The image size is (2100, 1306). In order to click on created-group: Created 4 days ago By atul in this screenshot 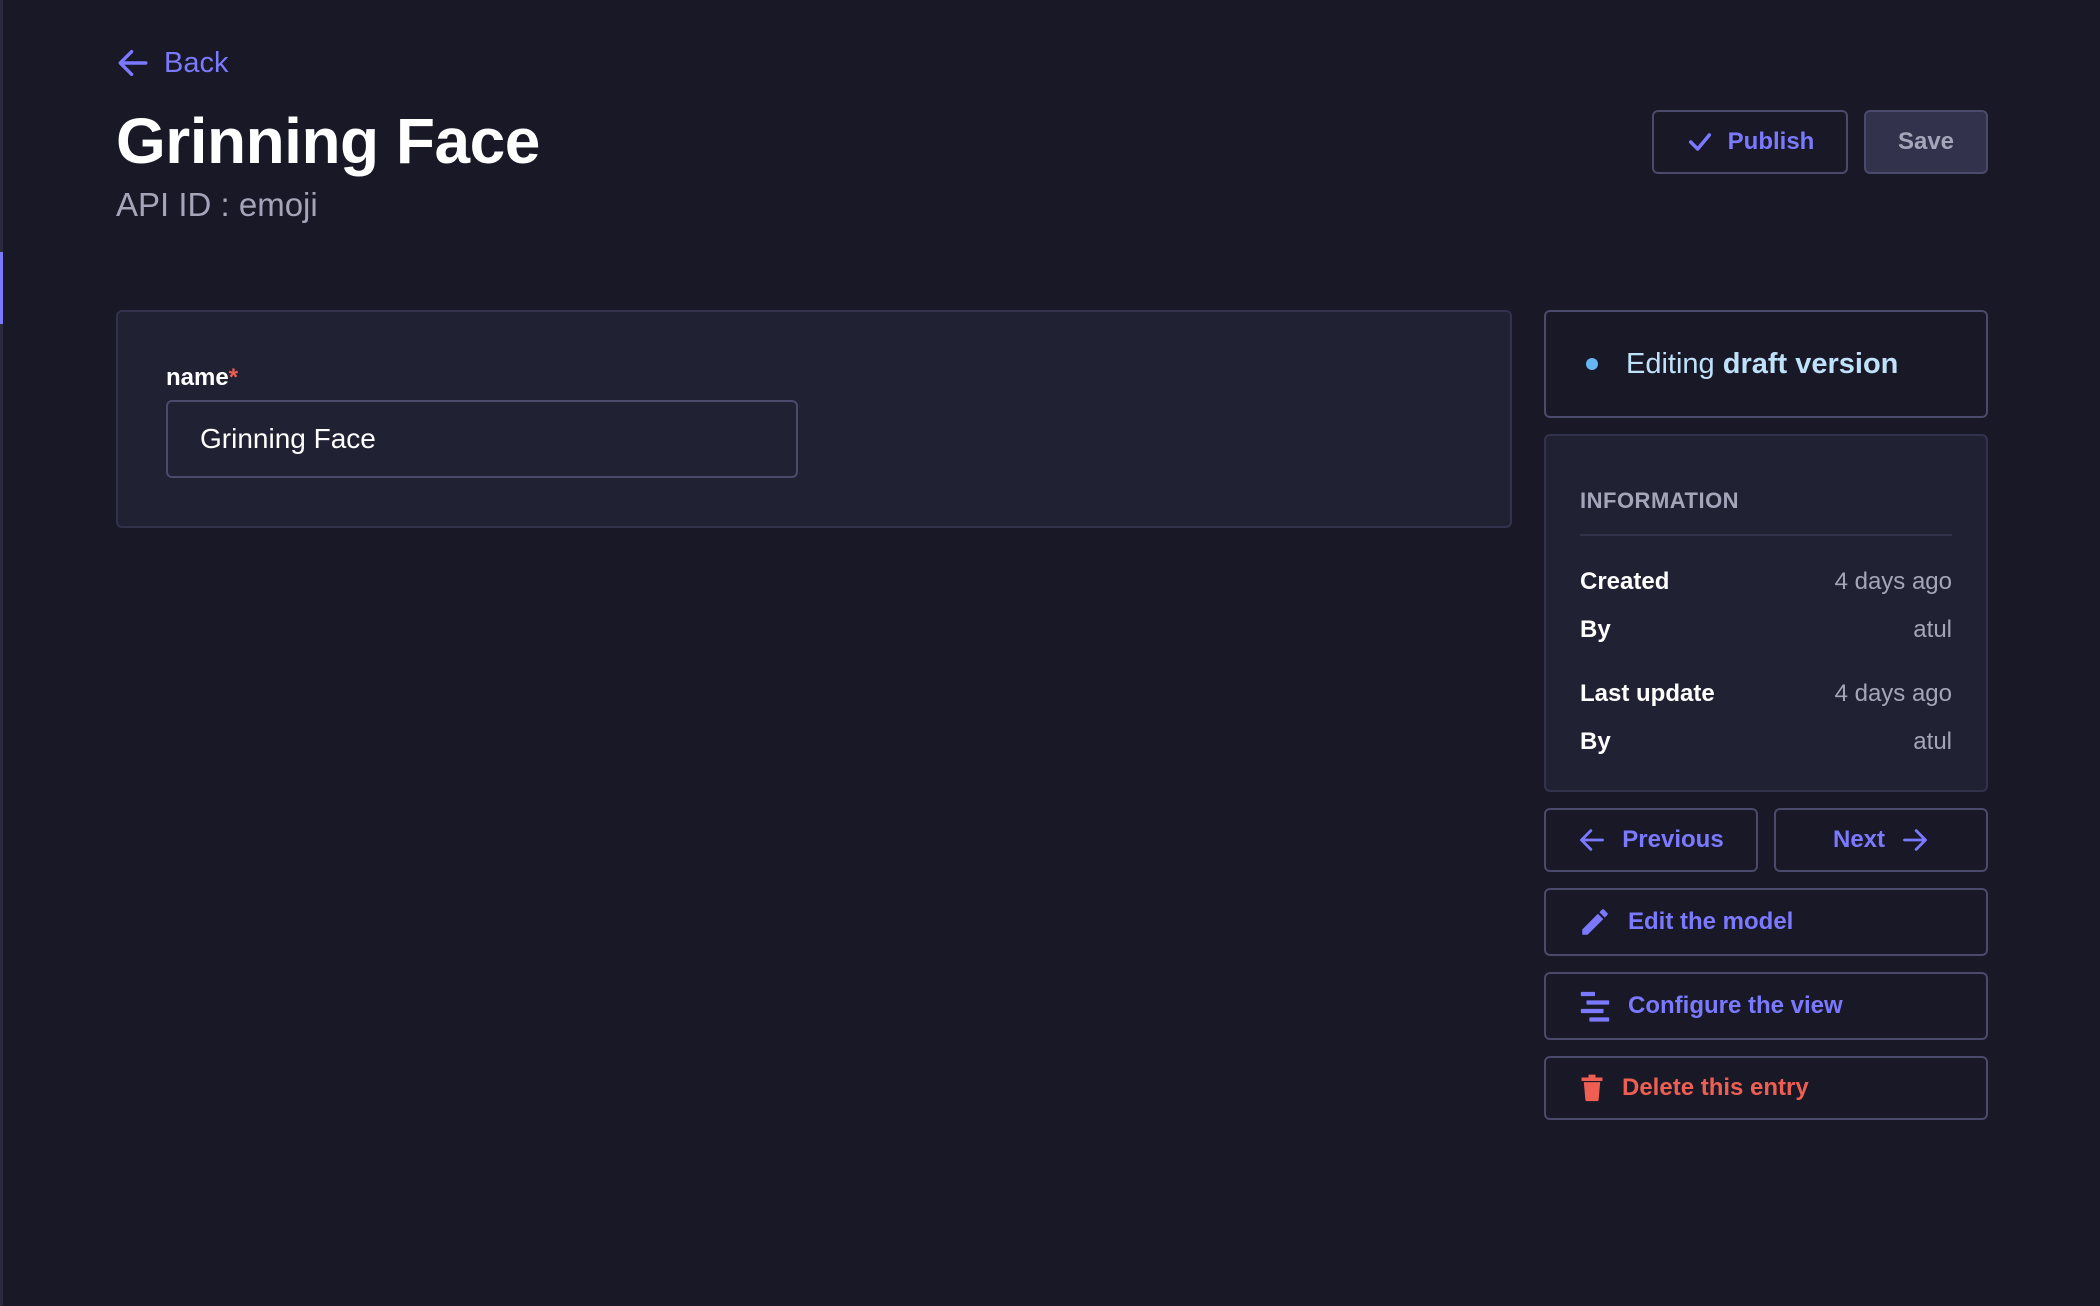, I will do `click(1766, 606)`.